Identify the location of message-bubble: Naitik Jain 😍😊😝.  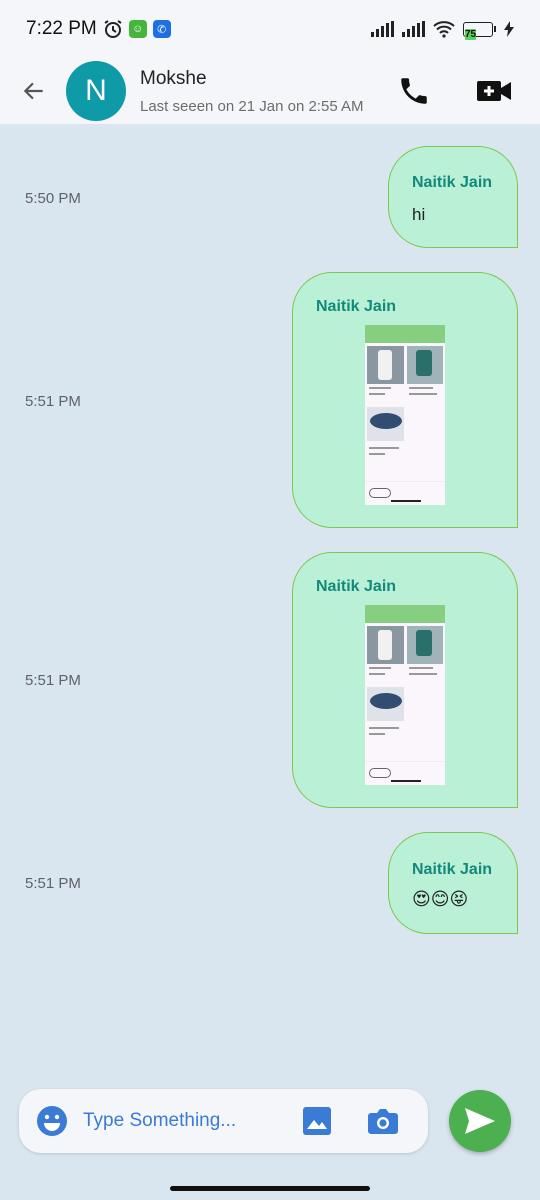
(453, 883).